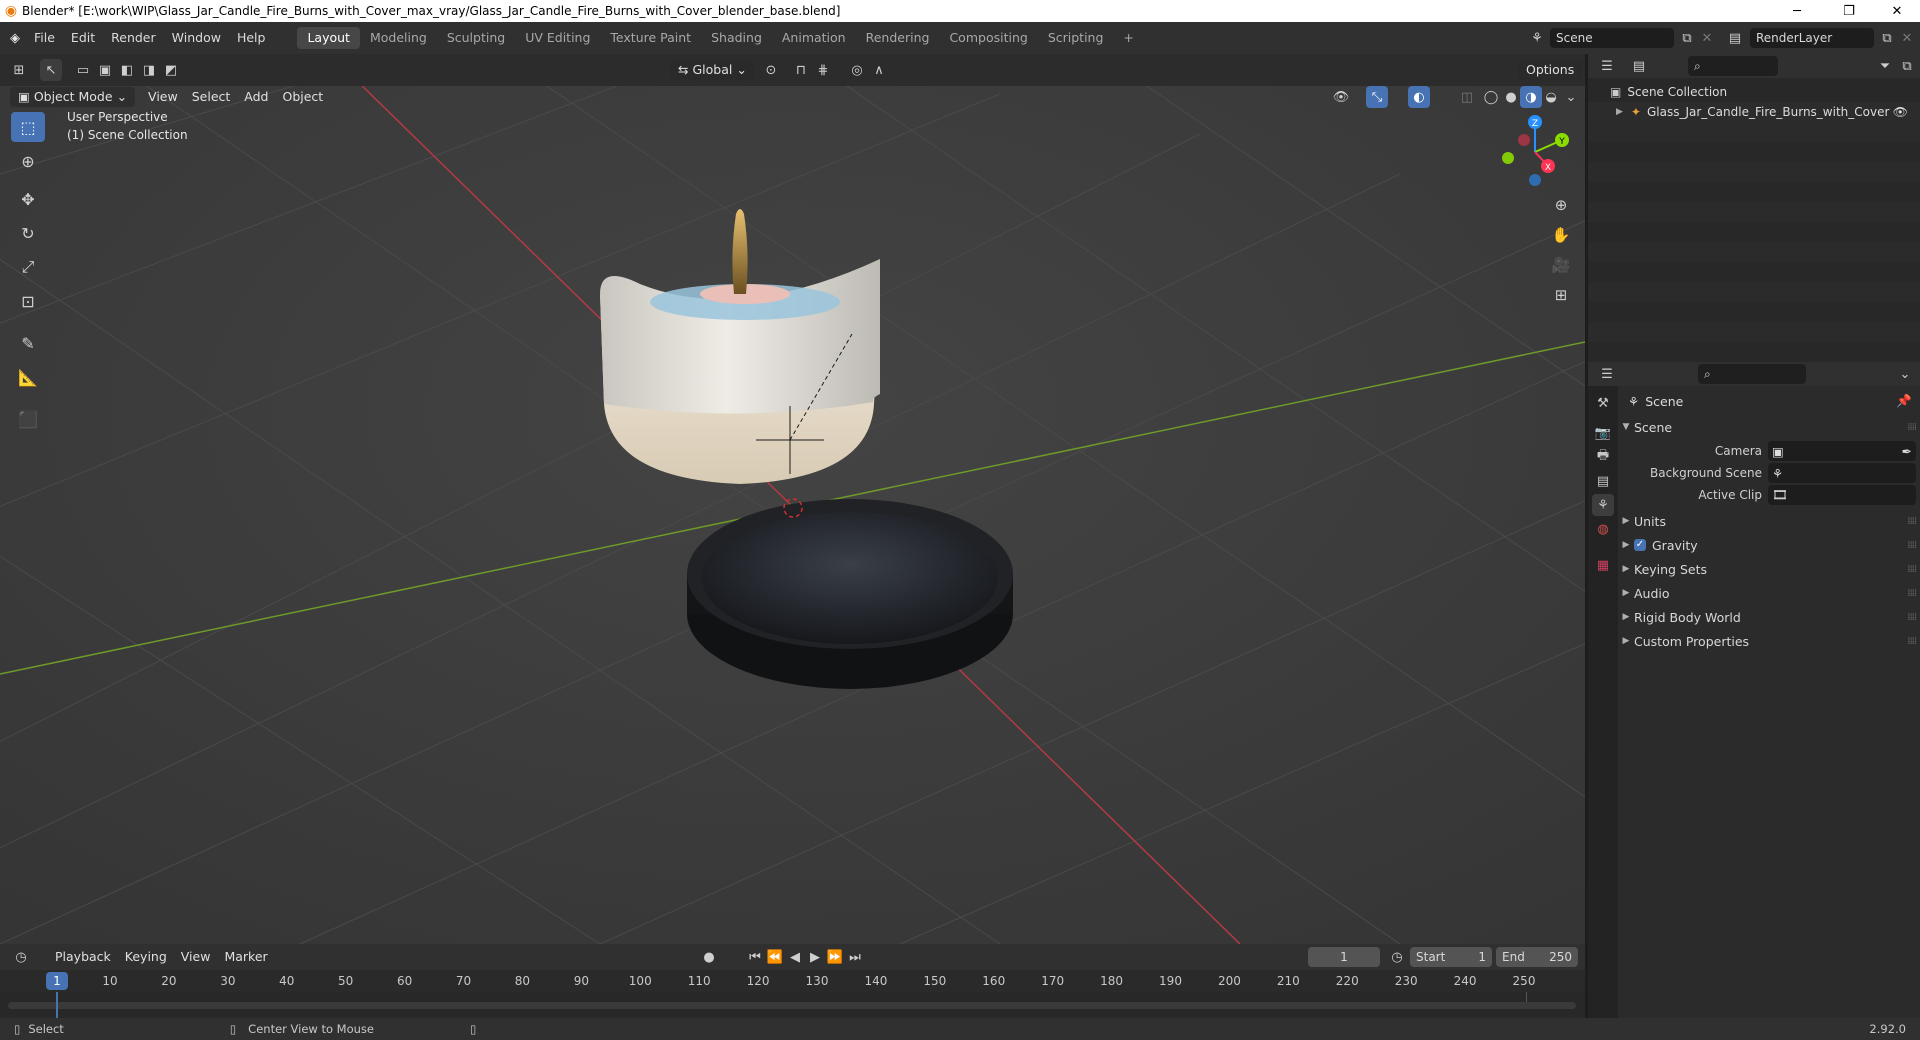 This screenshot has width=1920, height=1040. What do you see at coordinates (1733, 66) in the screenshot?
I see `outliner-search-input: ⌕` at bounding box center [1733, 66].